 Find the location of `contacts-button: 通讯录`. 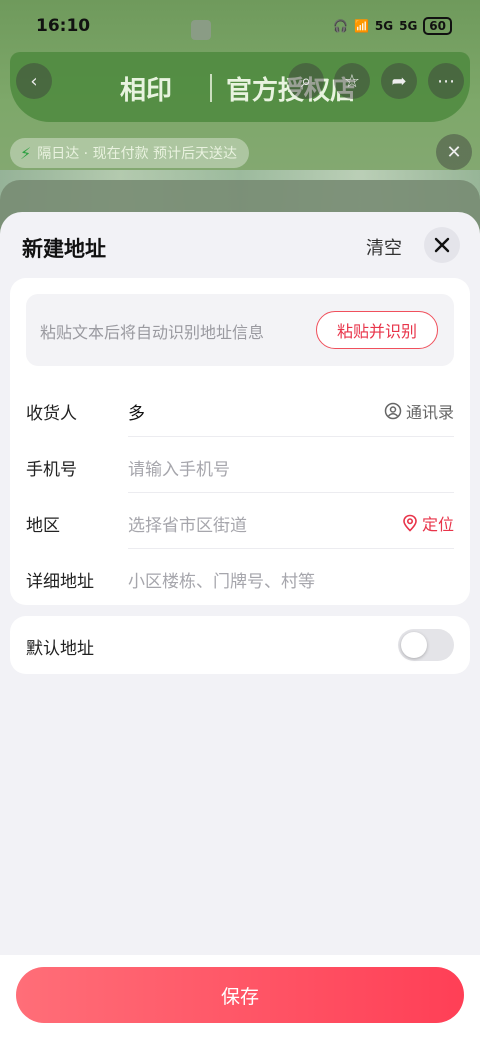

contacts-button: 通讯录 is located at coordinates (419, 411).